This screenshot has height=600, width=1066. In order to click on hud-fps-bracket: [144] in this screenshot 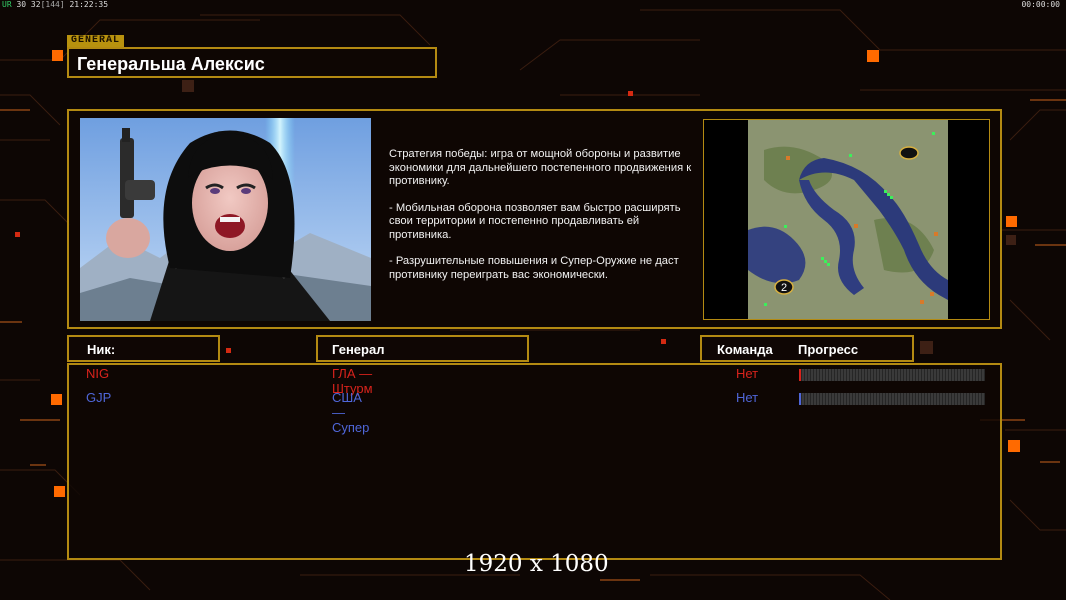, I will do `click(52, 4)`.